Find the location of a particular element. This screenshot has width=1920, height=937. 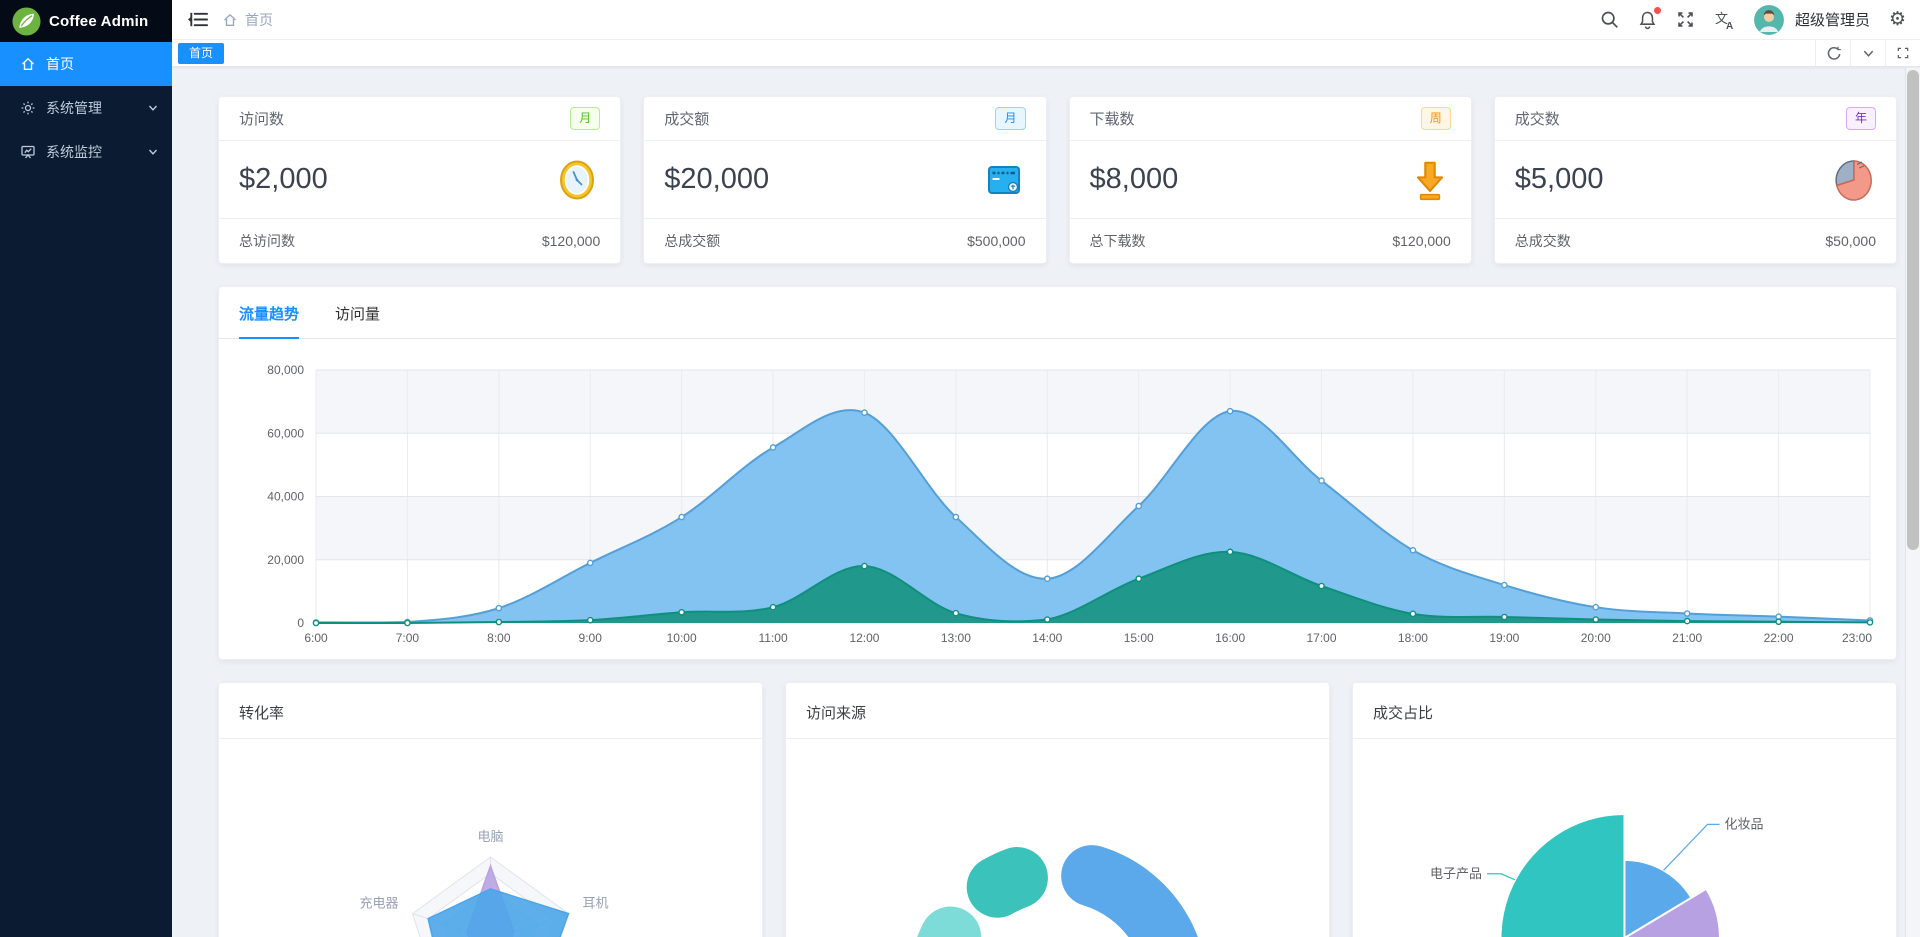

sidebar-item-home: 首页 is located at coordinates (86, 64).